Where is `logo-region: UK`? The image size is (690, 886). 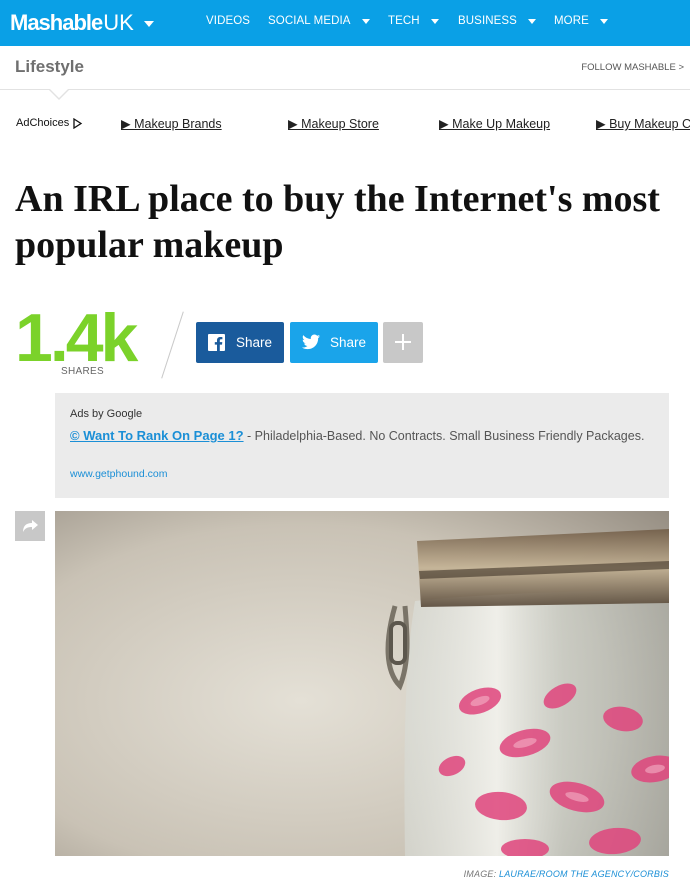 logo-region: UK is located at coordinates (118, 22).